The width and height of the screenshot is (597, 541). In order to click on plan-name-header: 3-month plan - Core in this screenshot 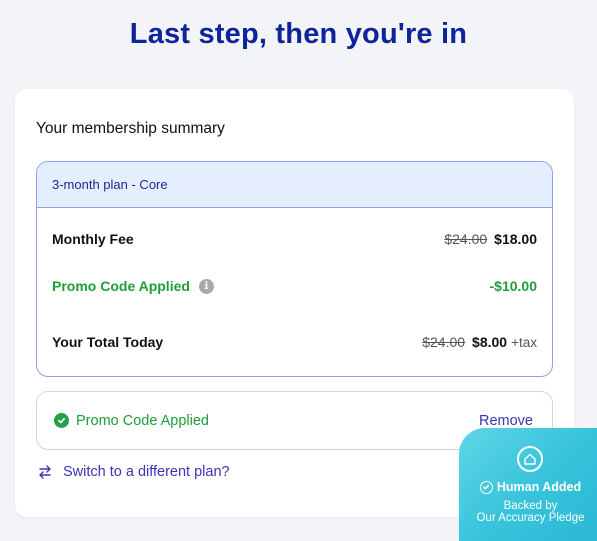, I will do `click(294, 185)`.